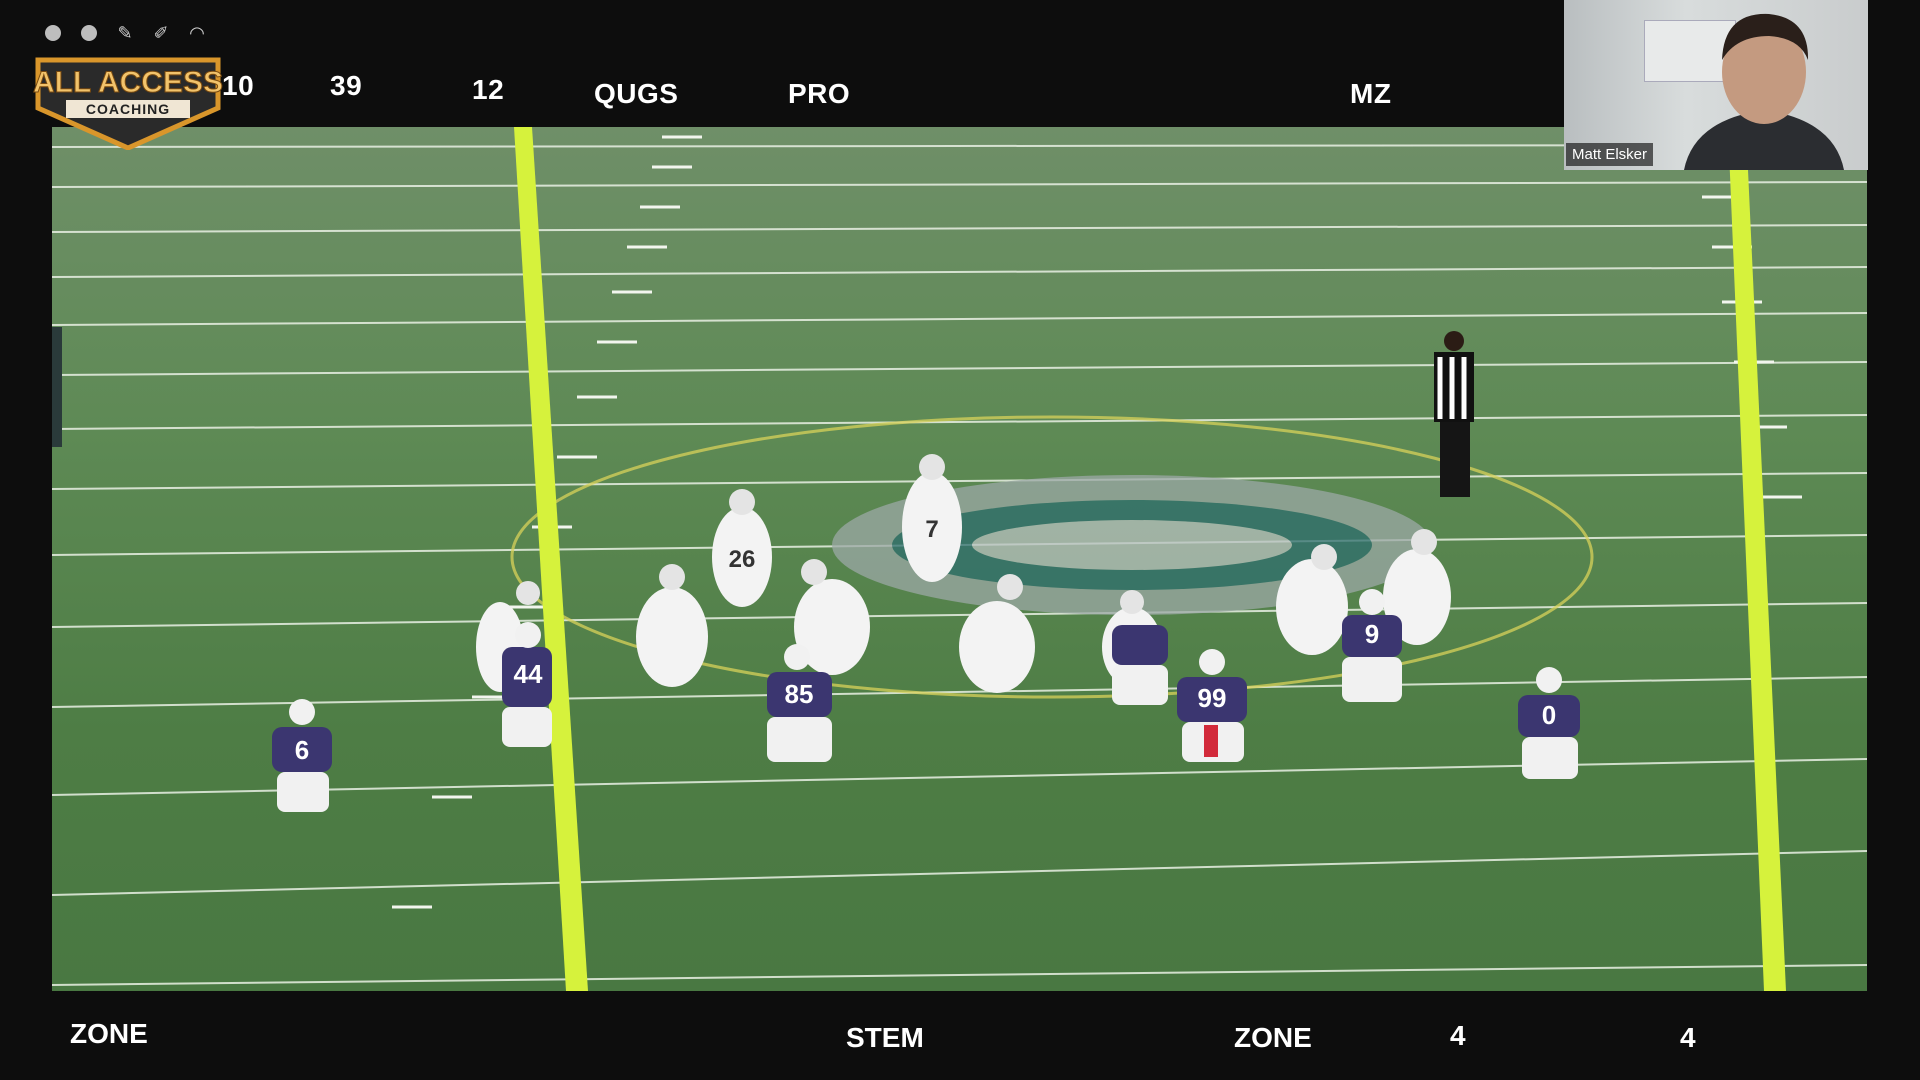 The image size is (1920, 1080). I want to click on helmet-tool-icon: ◠, so click(197, 32).